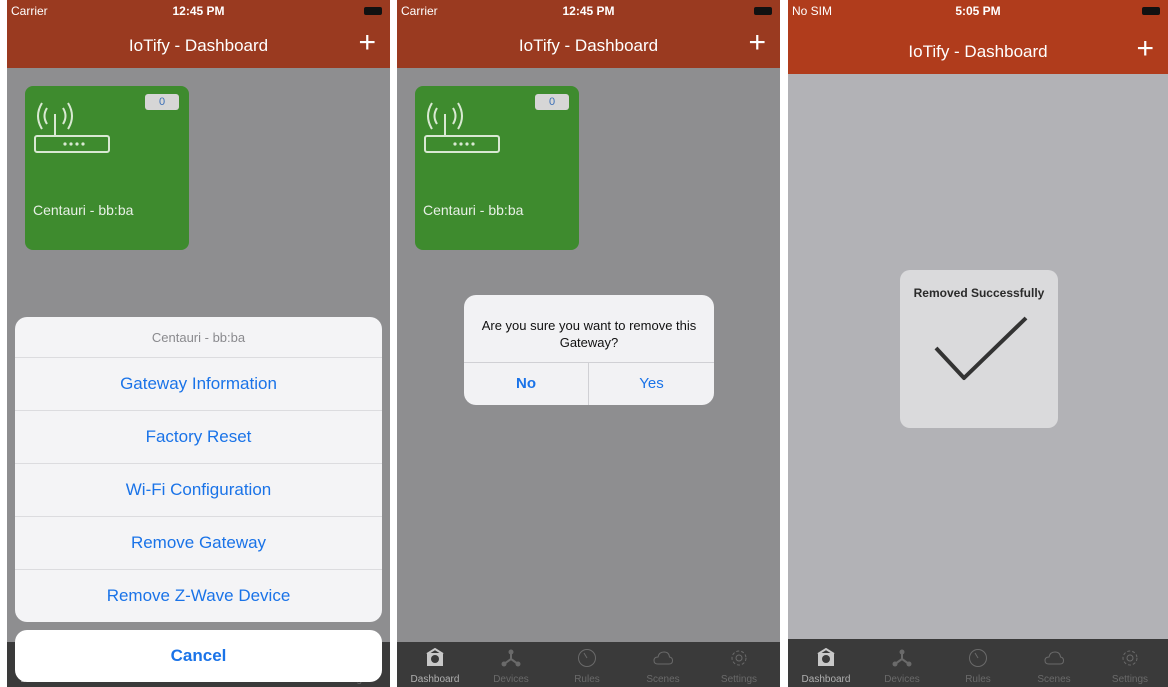 The width and height of the screenshot is (1168, 687). Describe the element at coordinates (198, 437) in the screenshot. I see `factory-reset-option: Factory Reset` at that location.